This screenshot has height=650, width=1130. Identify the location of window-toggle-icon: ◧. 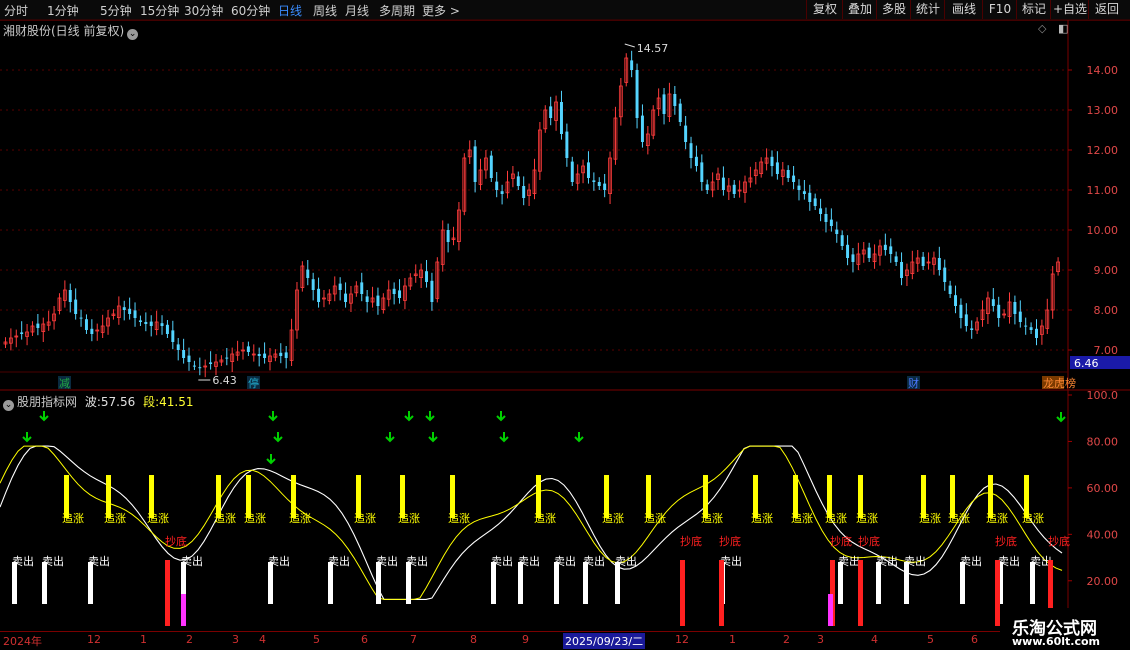
(1063, 28).